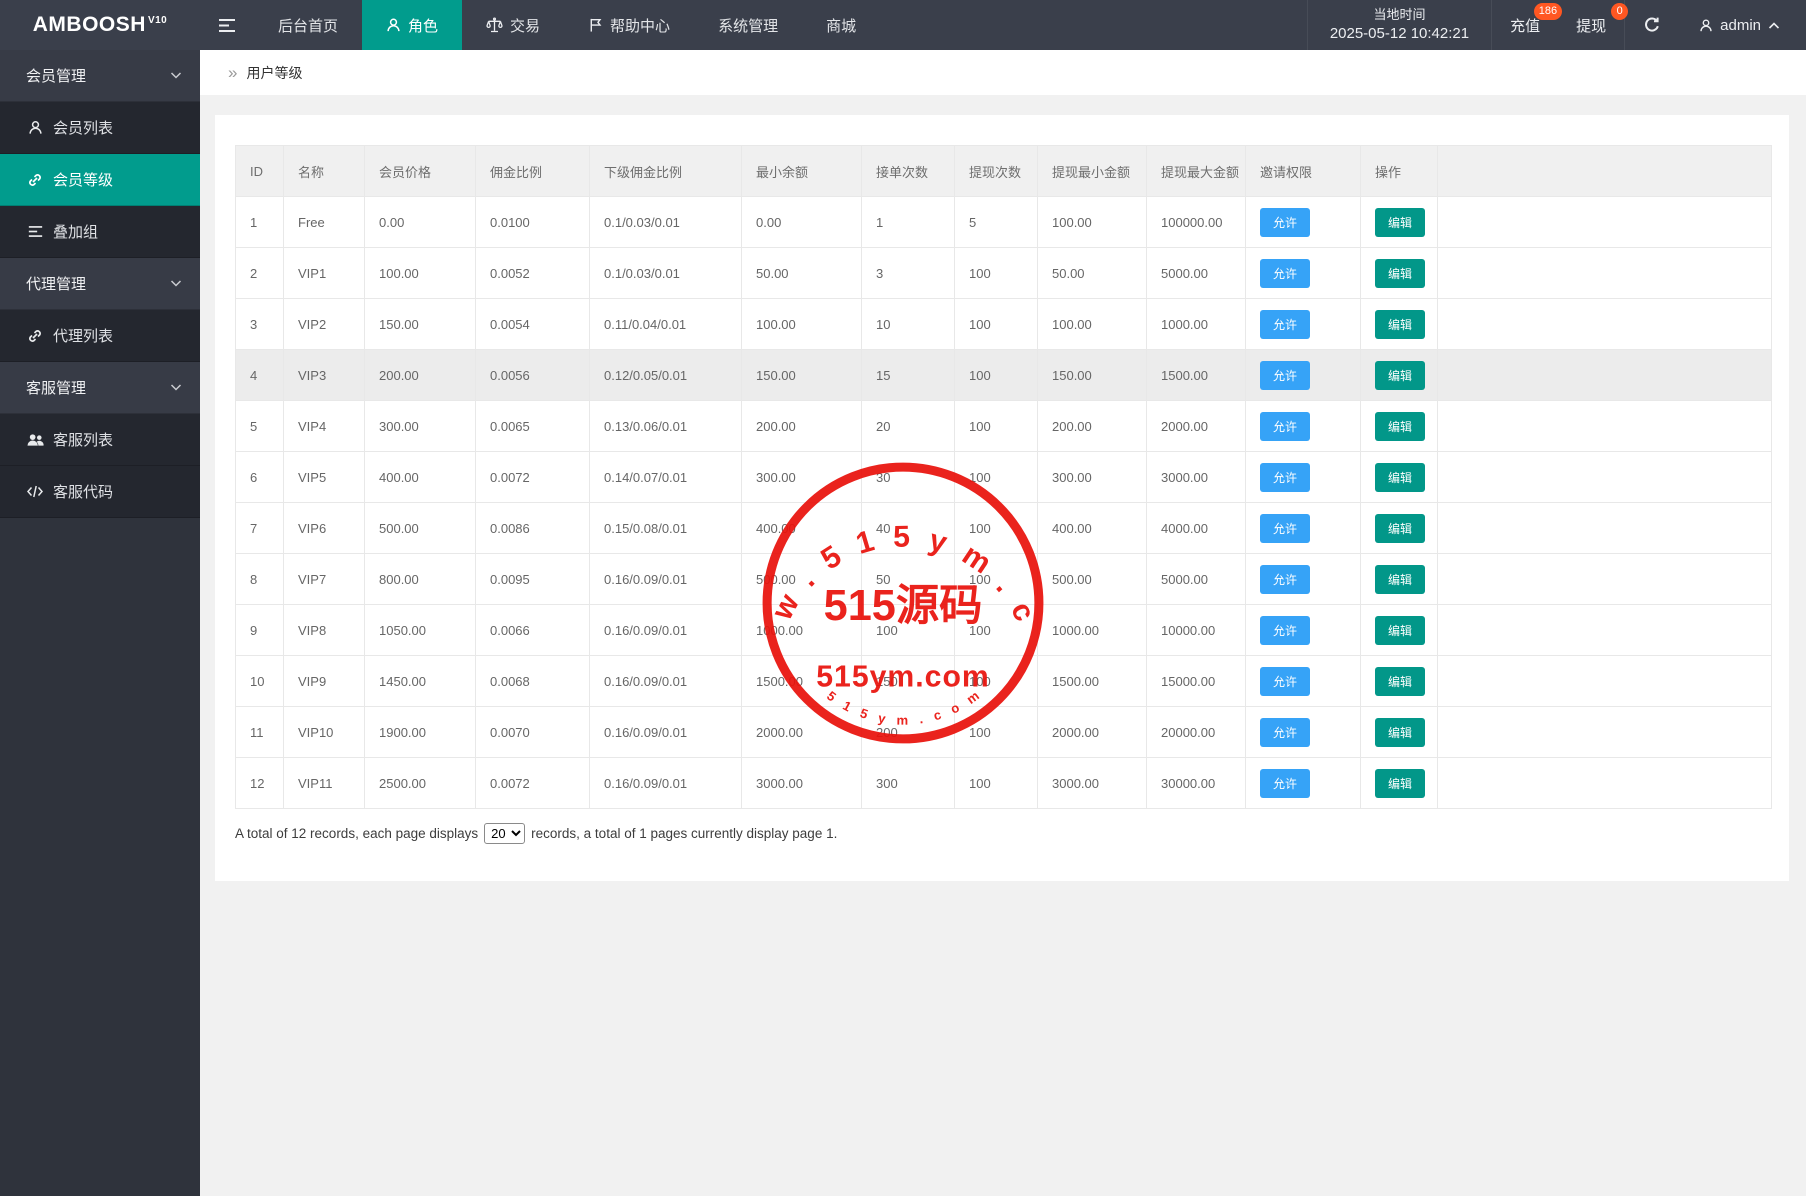  What do you see at coordinates (100, 128) in the screenshot?
I see `sidebar-item-member-list: 会员列表` at bounding box center [100, 128].